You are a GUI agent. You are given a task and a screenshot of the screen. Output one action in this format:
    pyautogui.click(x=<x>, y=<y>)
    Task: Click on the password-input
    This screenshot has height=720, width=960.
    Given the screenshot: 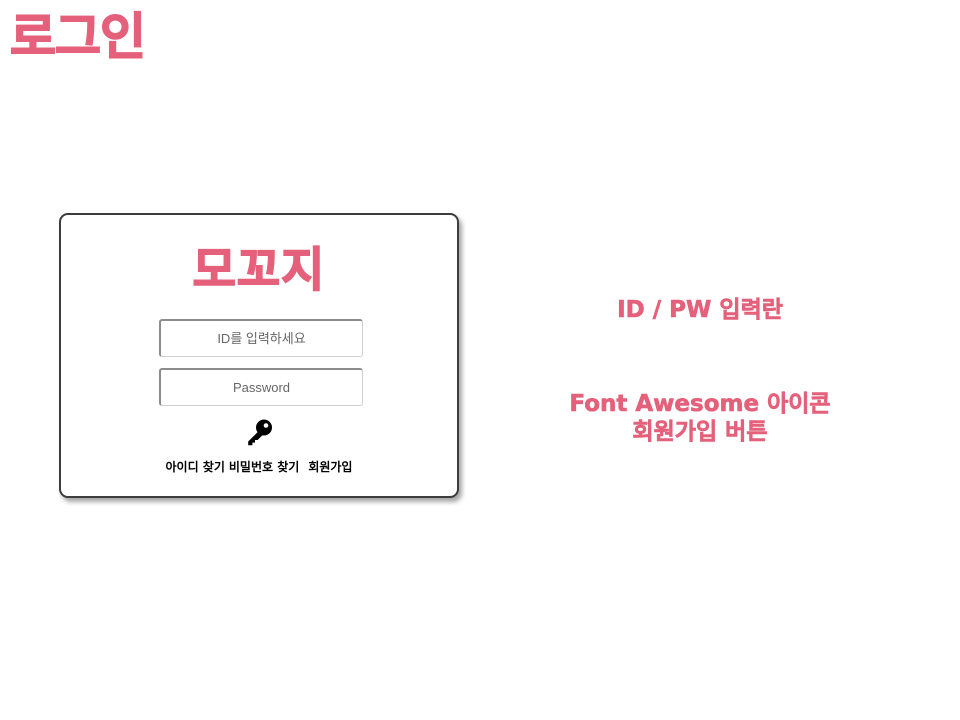 What is the action you would take?
    pyautogui.click(x=261, y=387)
    